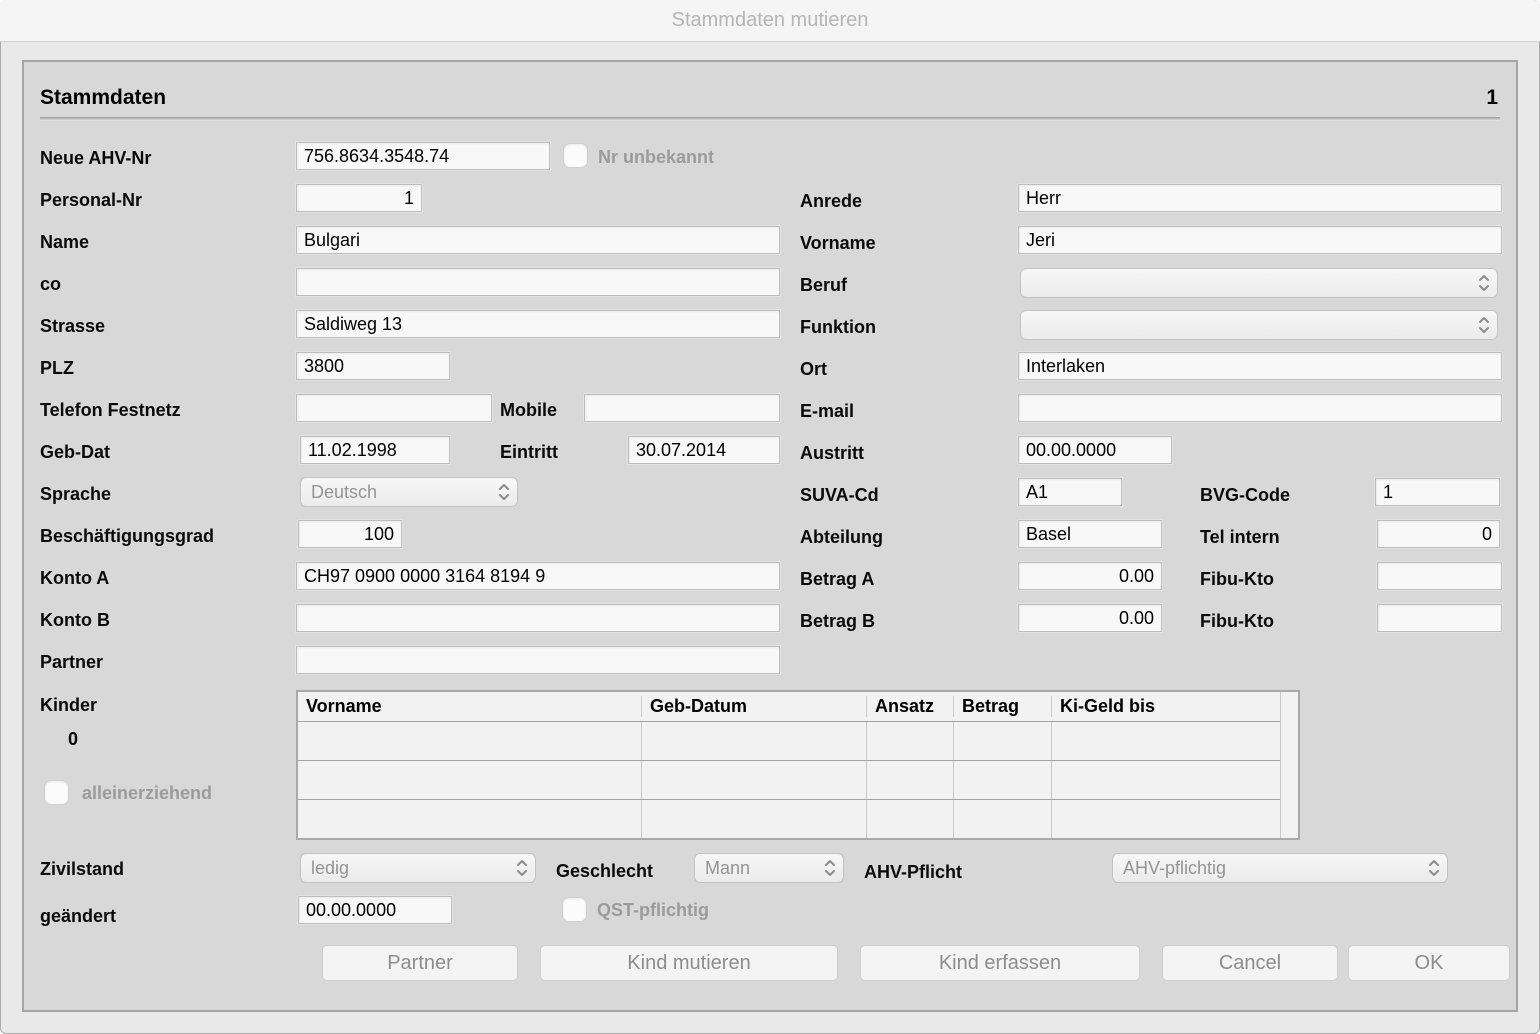  Describe the element at coordinates (538, 576) in the screenshot. I see `konto-a-field: CH97 0900 0000 3164 8194 9` at that location.